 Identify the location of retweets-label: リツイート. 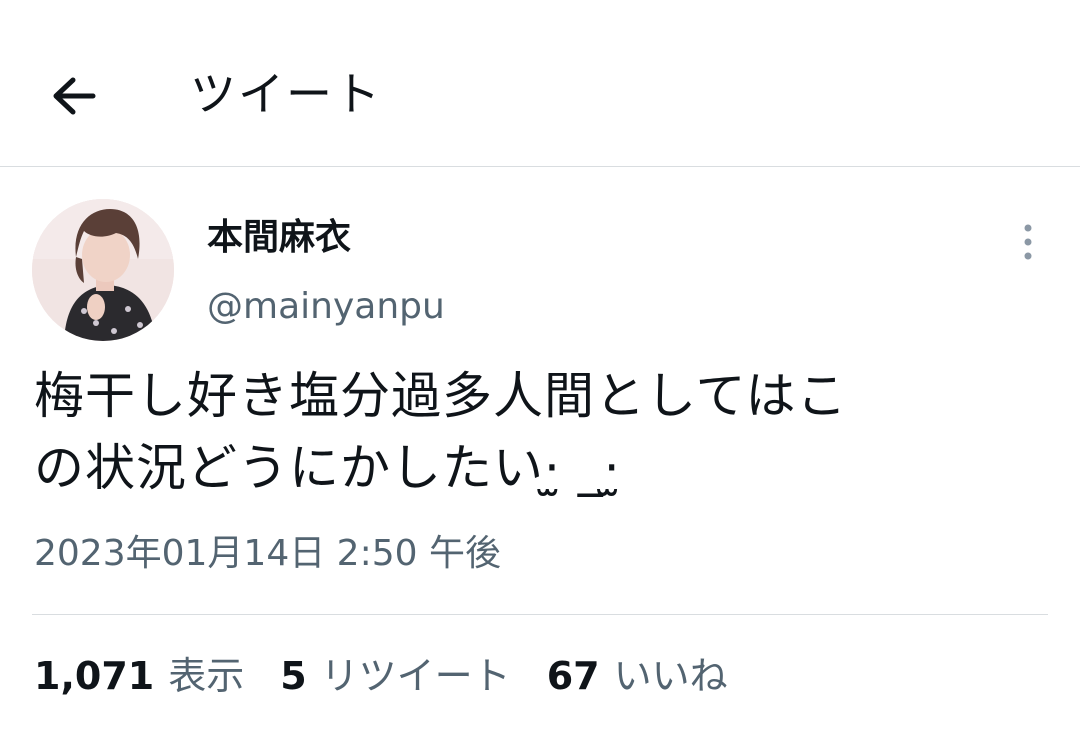
(415, 676).